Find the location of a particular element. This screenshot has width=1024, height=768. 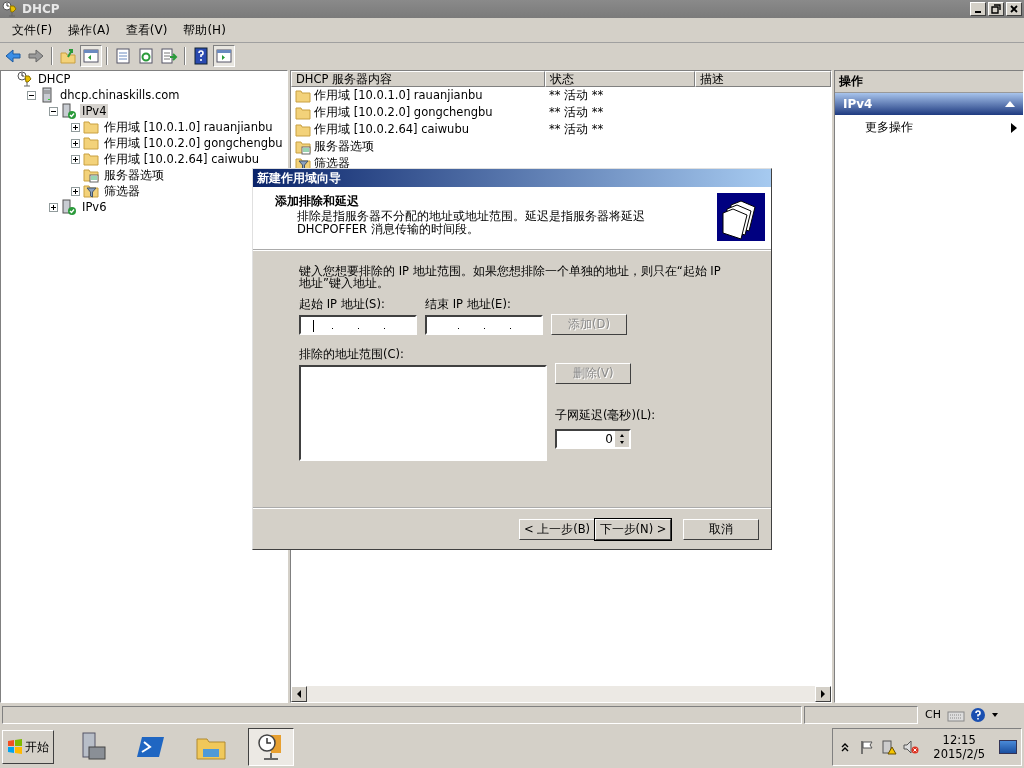

table-cell: 筛选器 is located at coordinates (332, 163).